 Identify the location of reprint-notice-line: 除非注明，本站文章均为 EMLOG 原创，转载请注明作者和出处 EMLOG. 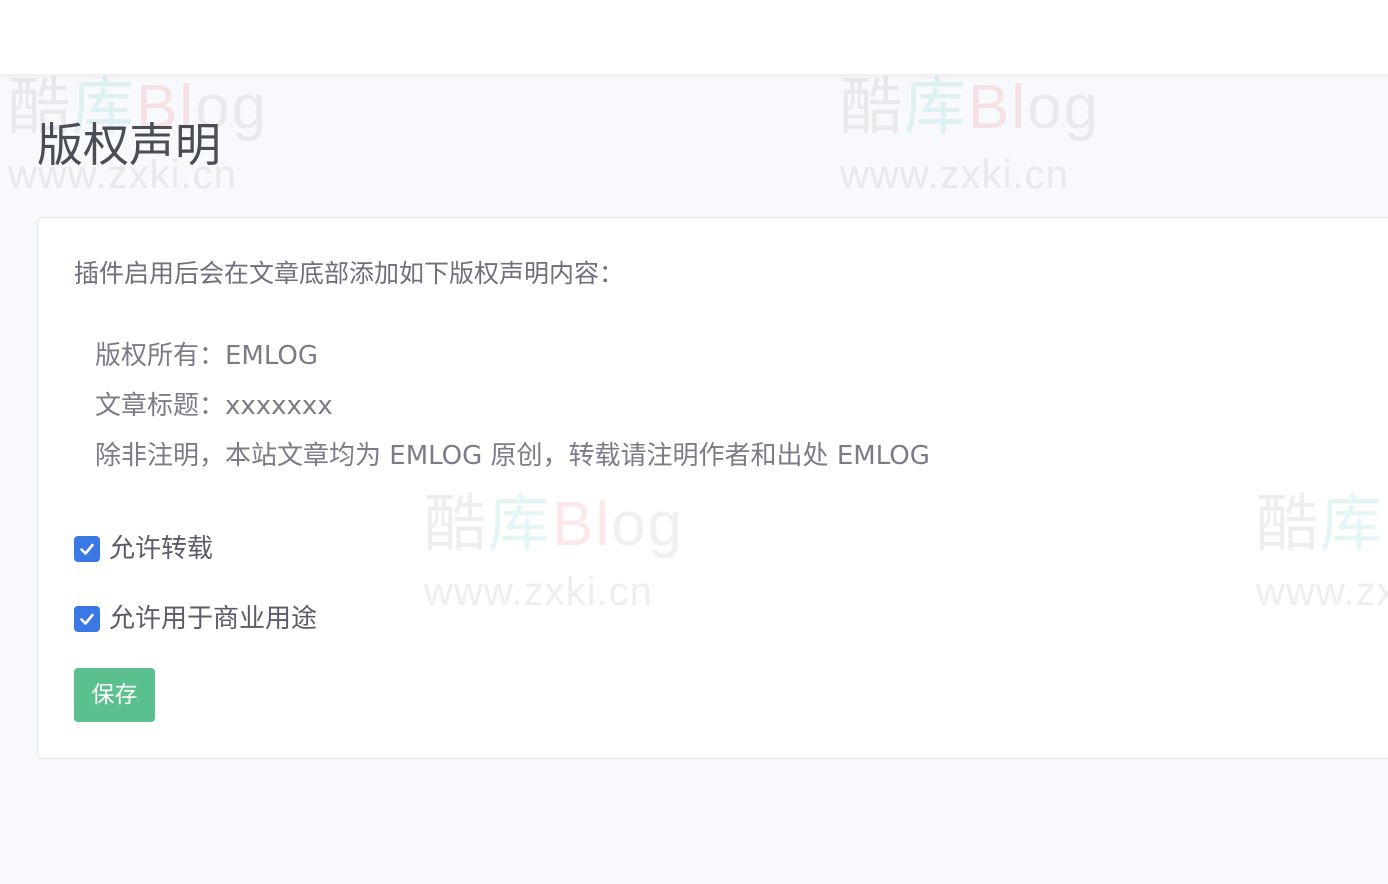
(512, 456).